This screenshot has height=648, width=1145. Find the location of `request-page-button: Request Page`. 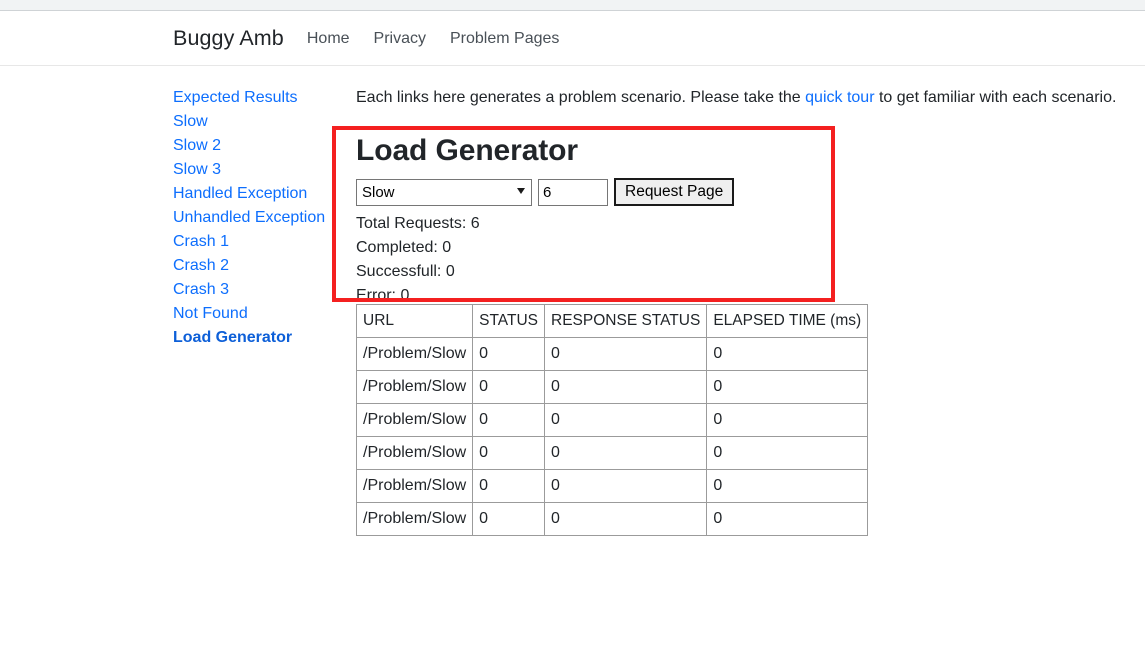

request-page-button: Request Page is located at coordinates (674, 192).